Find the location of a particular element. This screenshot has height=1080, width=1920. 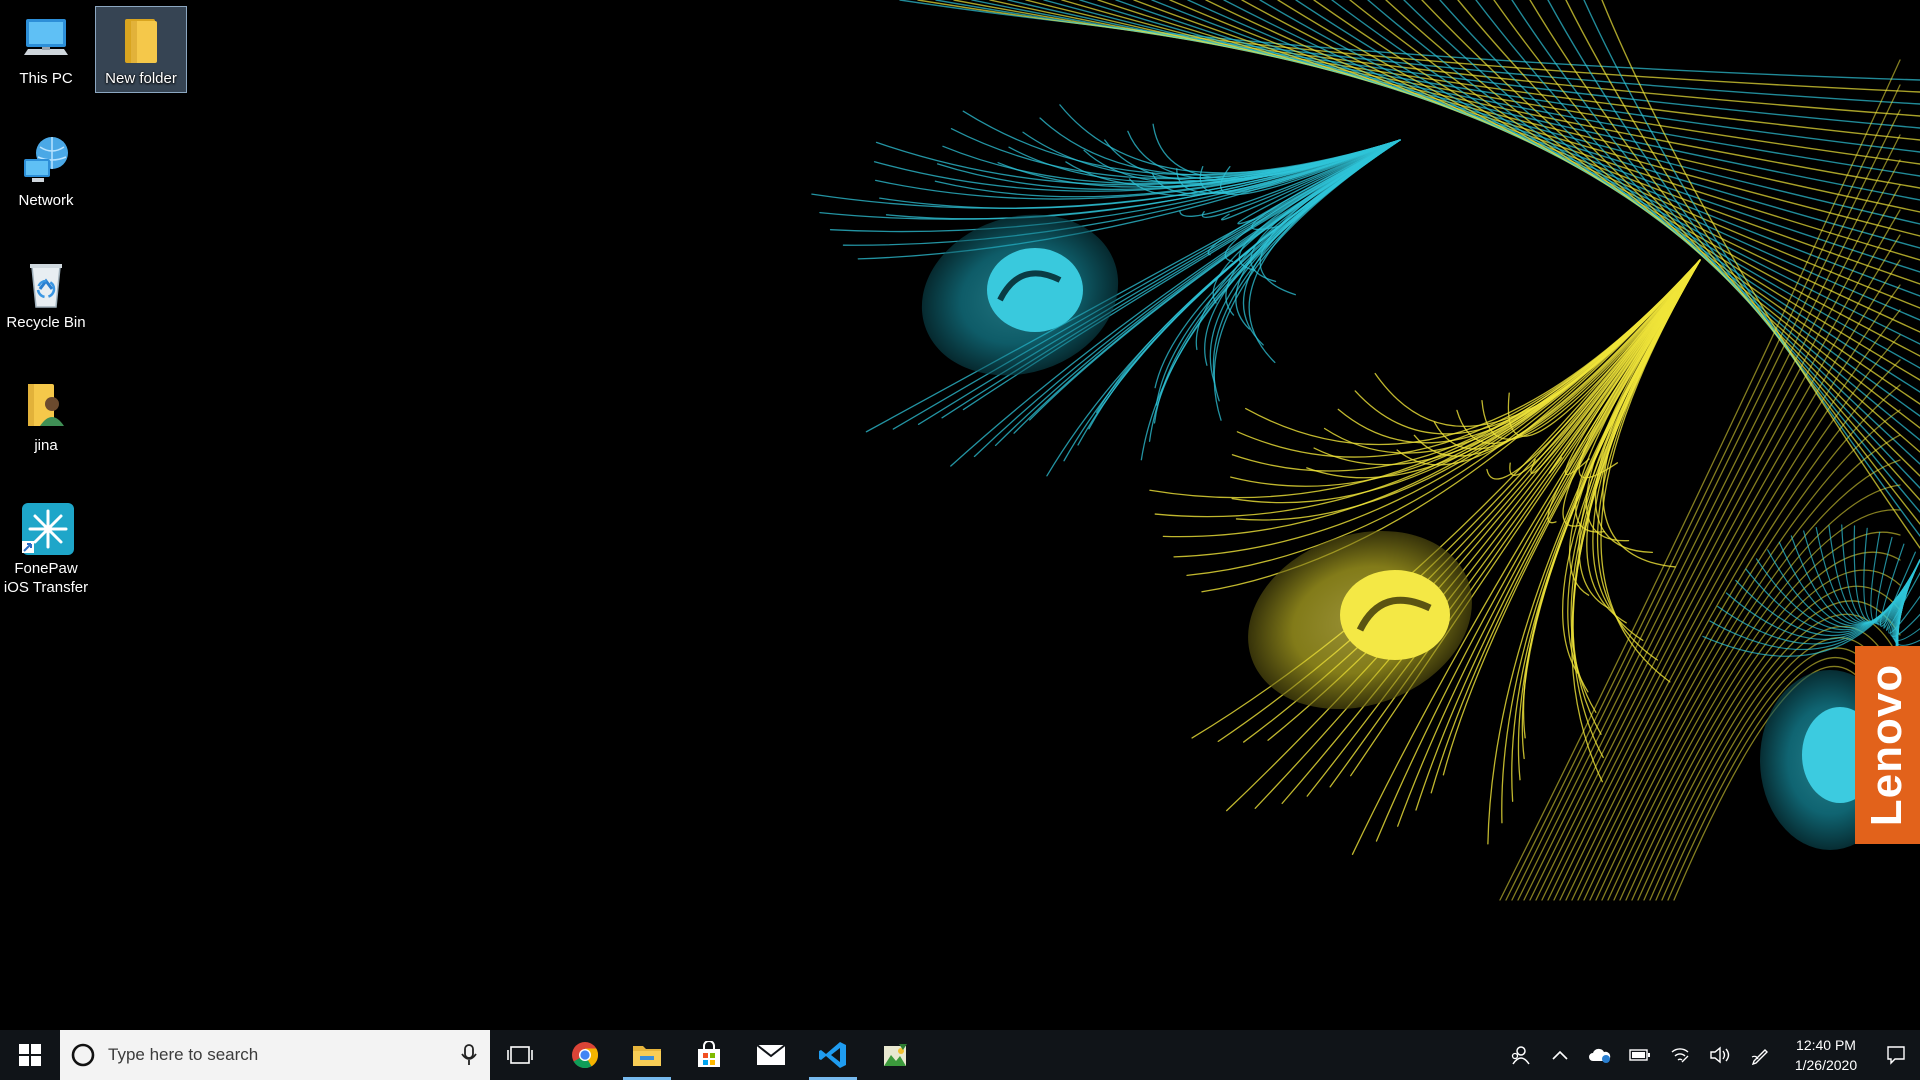

action-center-button is located at coordinates (1896, 1055).